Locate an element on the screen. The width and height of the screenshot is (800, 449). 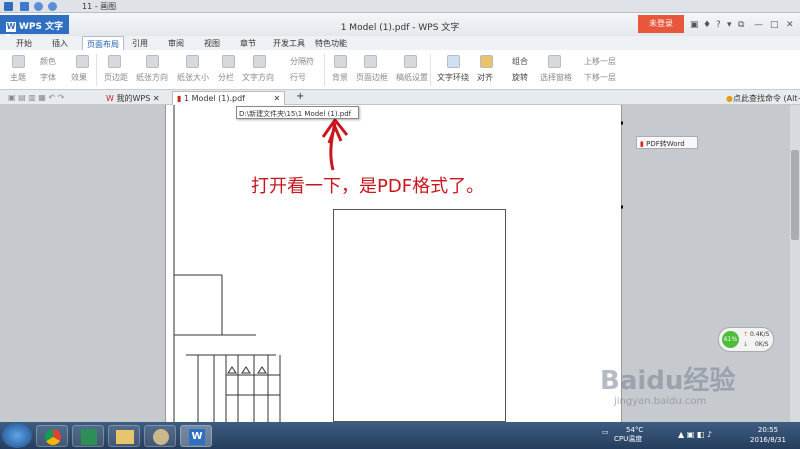
annotation-text: 打开看一下，是PDF格式了。 is located at coordinates (368, 186).